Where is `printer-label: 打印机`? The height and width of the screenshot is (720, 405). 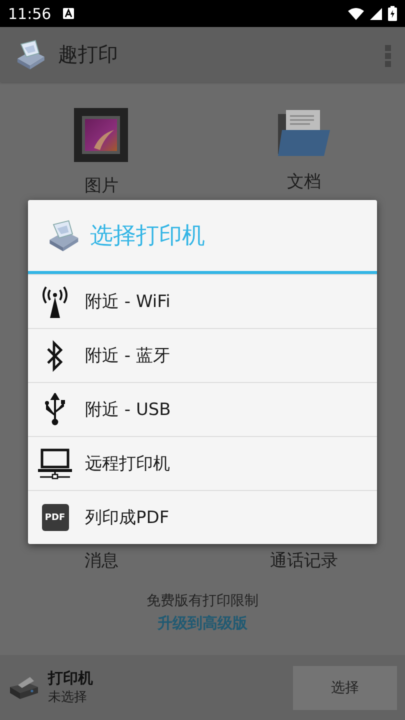
printer-label: 打印机 is located at coordinates (71, 678).